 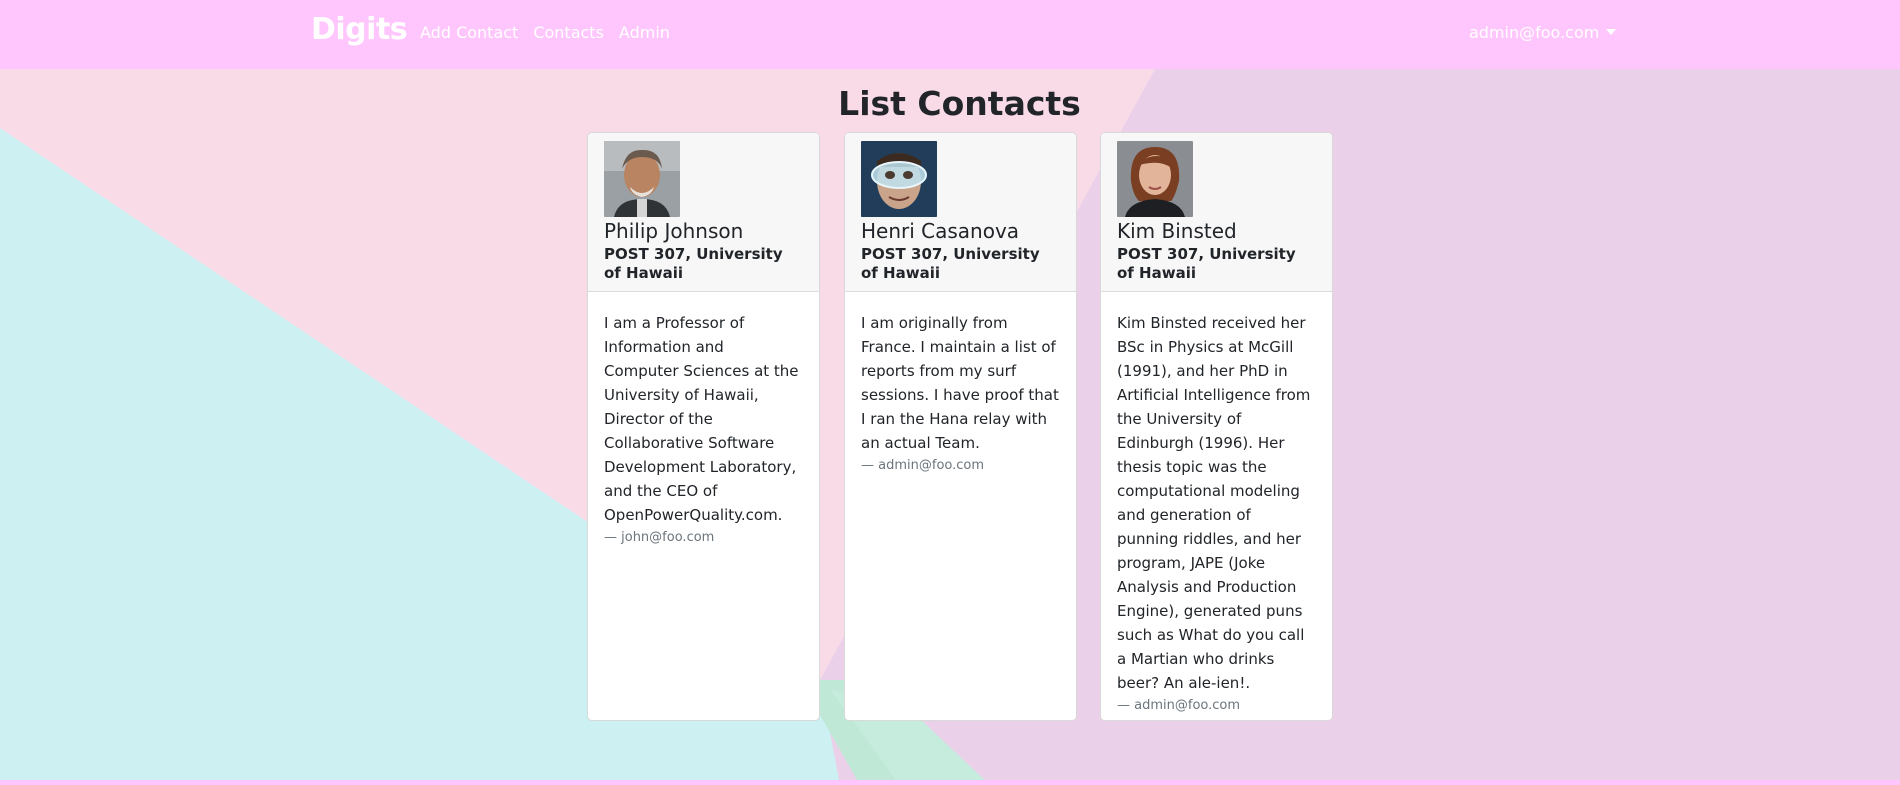 I want to click on user-email: admin@foo.com, so click(x=1534, y=32).